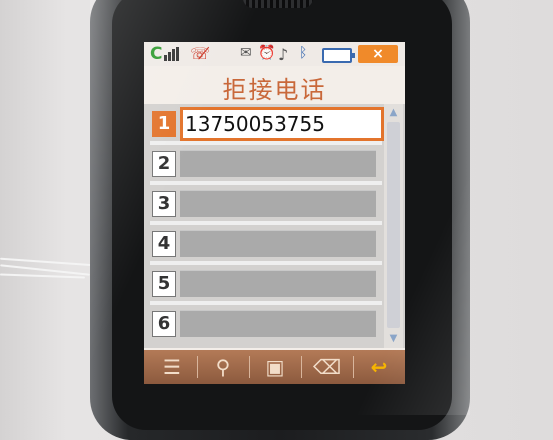 This screenshot has width=553, height=440. What do you see at coordinates (156, 54) in the screenshot?
I see `signal-network-label: C` at bounding box center [156, 54].